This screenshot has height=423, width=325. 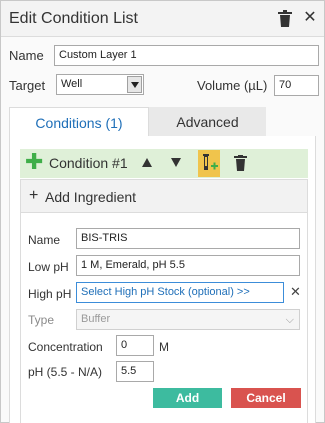 What do you see at coordinates (135, 345) in the screenshot?
I see `concentration-input: 0` at bounding box center [135, 345].